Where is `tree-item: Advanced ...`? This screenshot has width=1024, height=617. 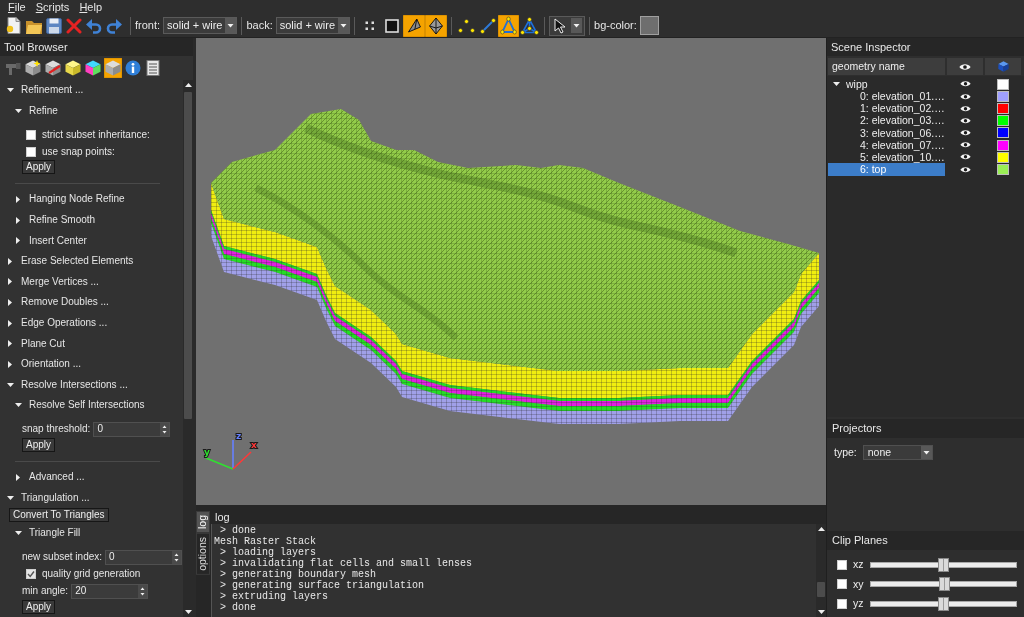
tree-item: Advanced ... is located at coordinates (49, 477).